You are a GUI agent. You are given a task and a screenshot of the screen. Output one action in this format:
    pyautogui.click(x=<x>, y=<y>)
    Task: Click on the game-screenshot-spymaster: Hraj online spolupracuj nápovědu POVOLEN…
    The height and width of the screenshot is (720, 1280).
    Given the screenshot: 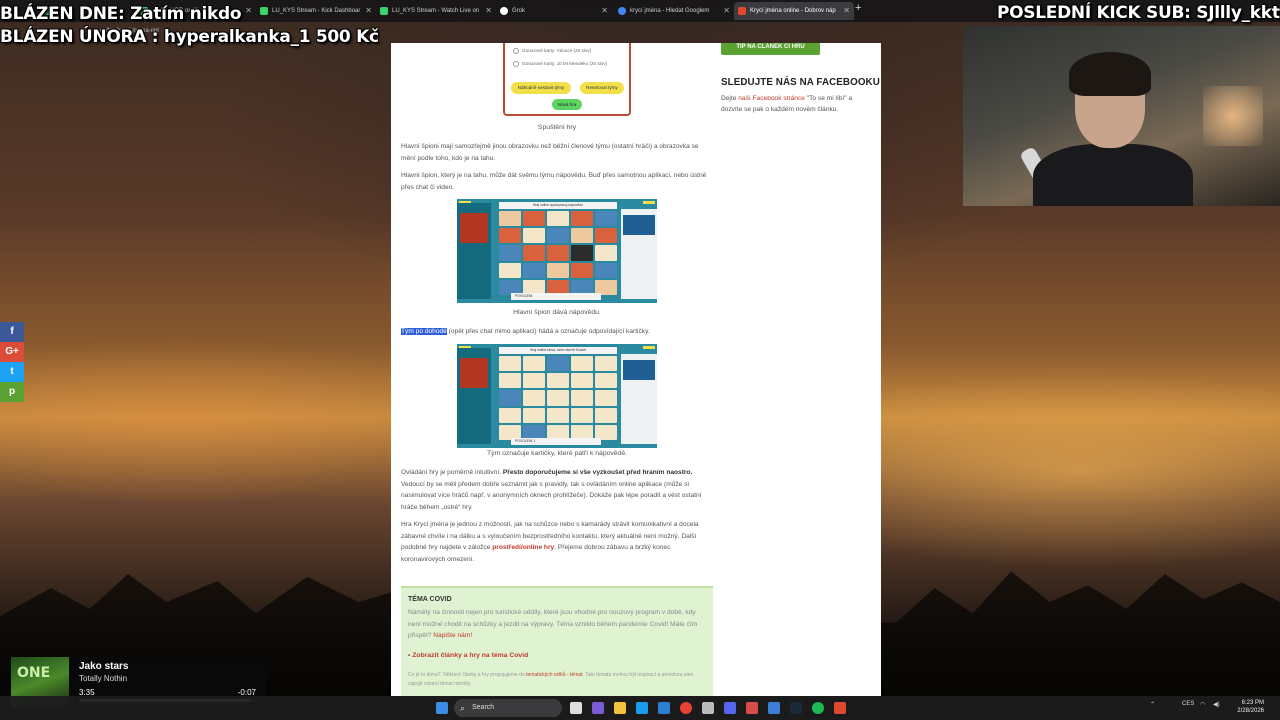 What is the action you would take?
    pyautogui.click(x=557, y=251)
    